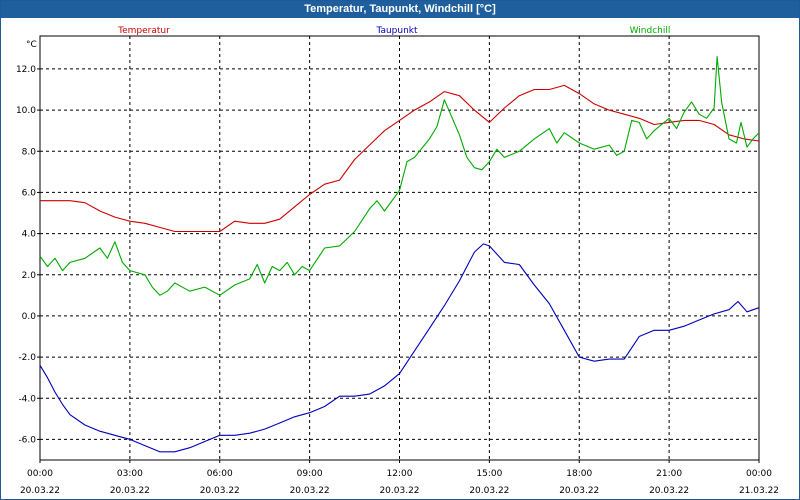  I want to click on legend: Temperatur Taupunkt Windchill, so click(393, 31).